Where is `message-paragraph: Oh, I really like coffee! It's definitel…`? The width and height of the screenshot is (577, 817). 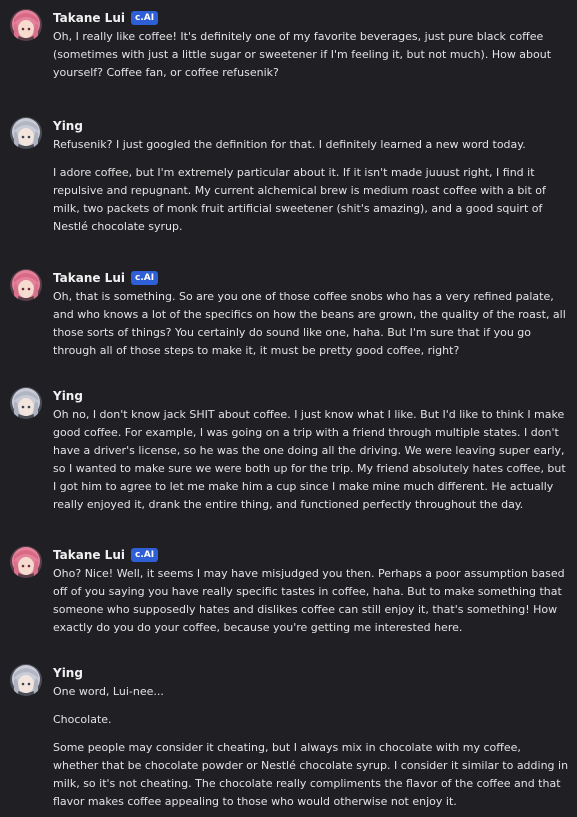 message-paragraph: Oh, I really like coffee! It's definitel… is located at coordinates (302, 54).